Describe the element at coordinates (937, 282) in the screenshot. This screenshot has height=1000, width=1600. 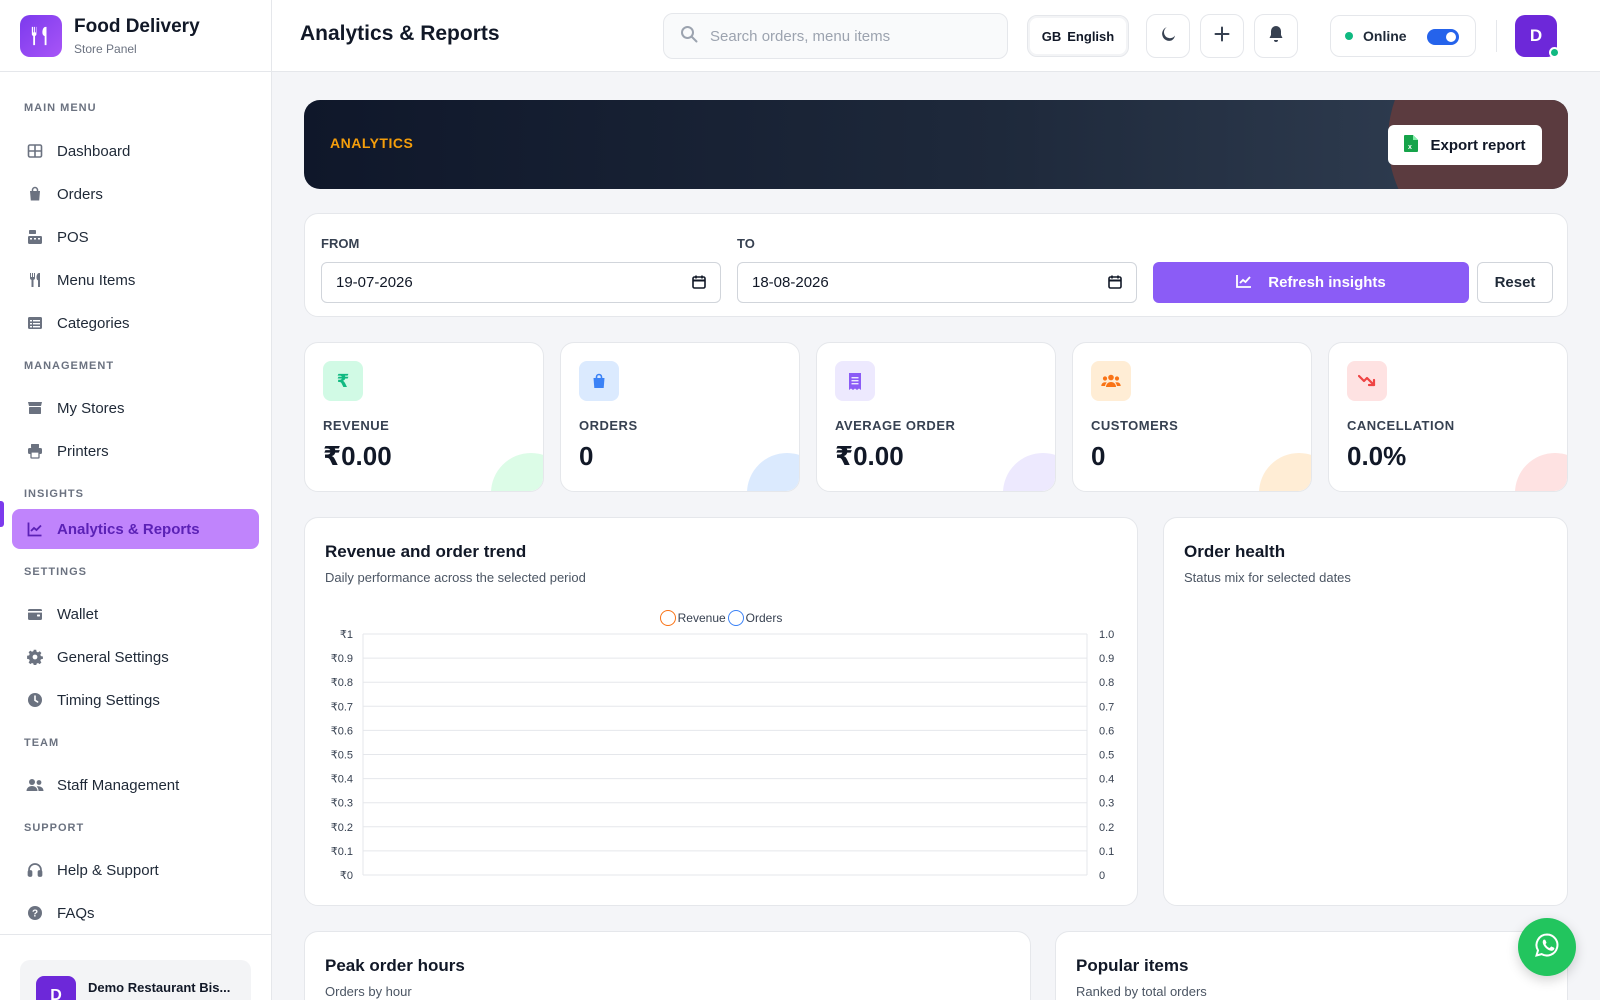
I see `to-date-input: 18-08-2026` at that location.